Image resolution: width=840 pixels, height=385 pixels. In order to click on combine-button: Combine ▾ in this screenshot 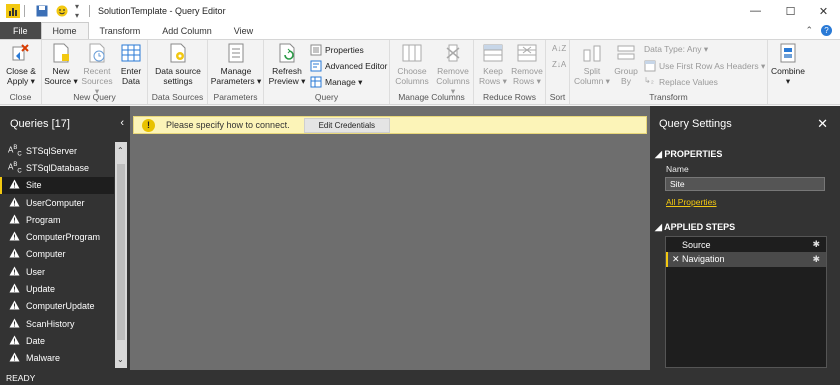, I will do `click(788, 64)`.